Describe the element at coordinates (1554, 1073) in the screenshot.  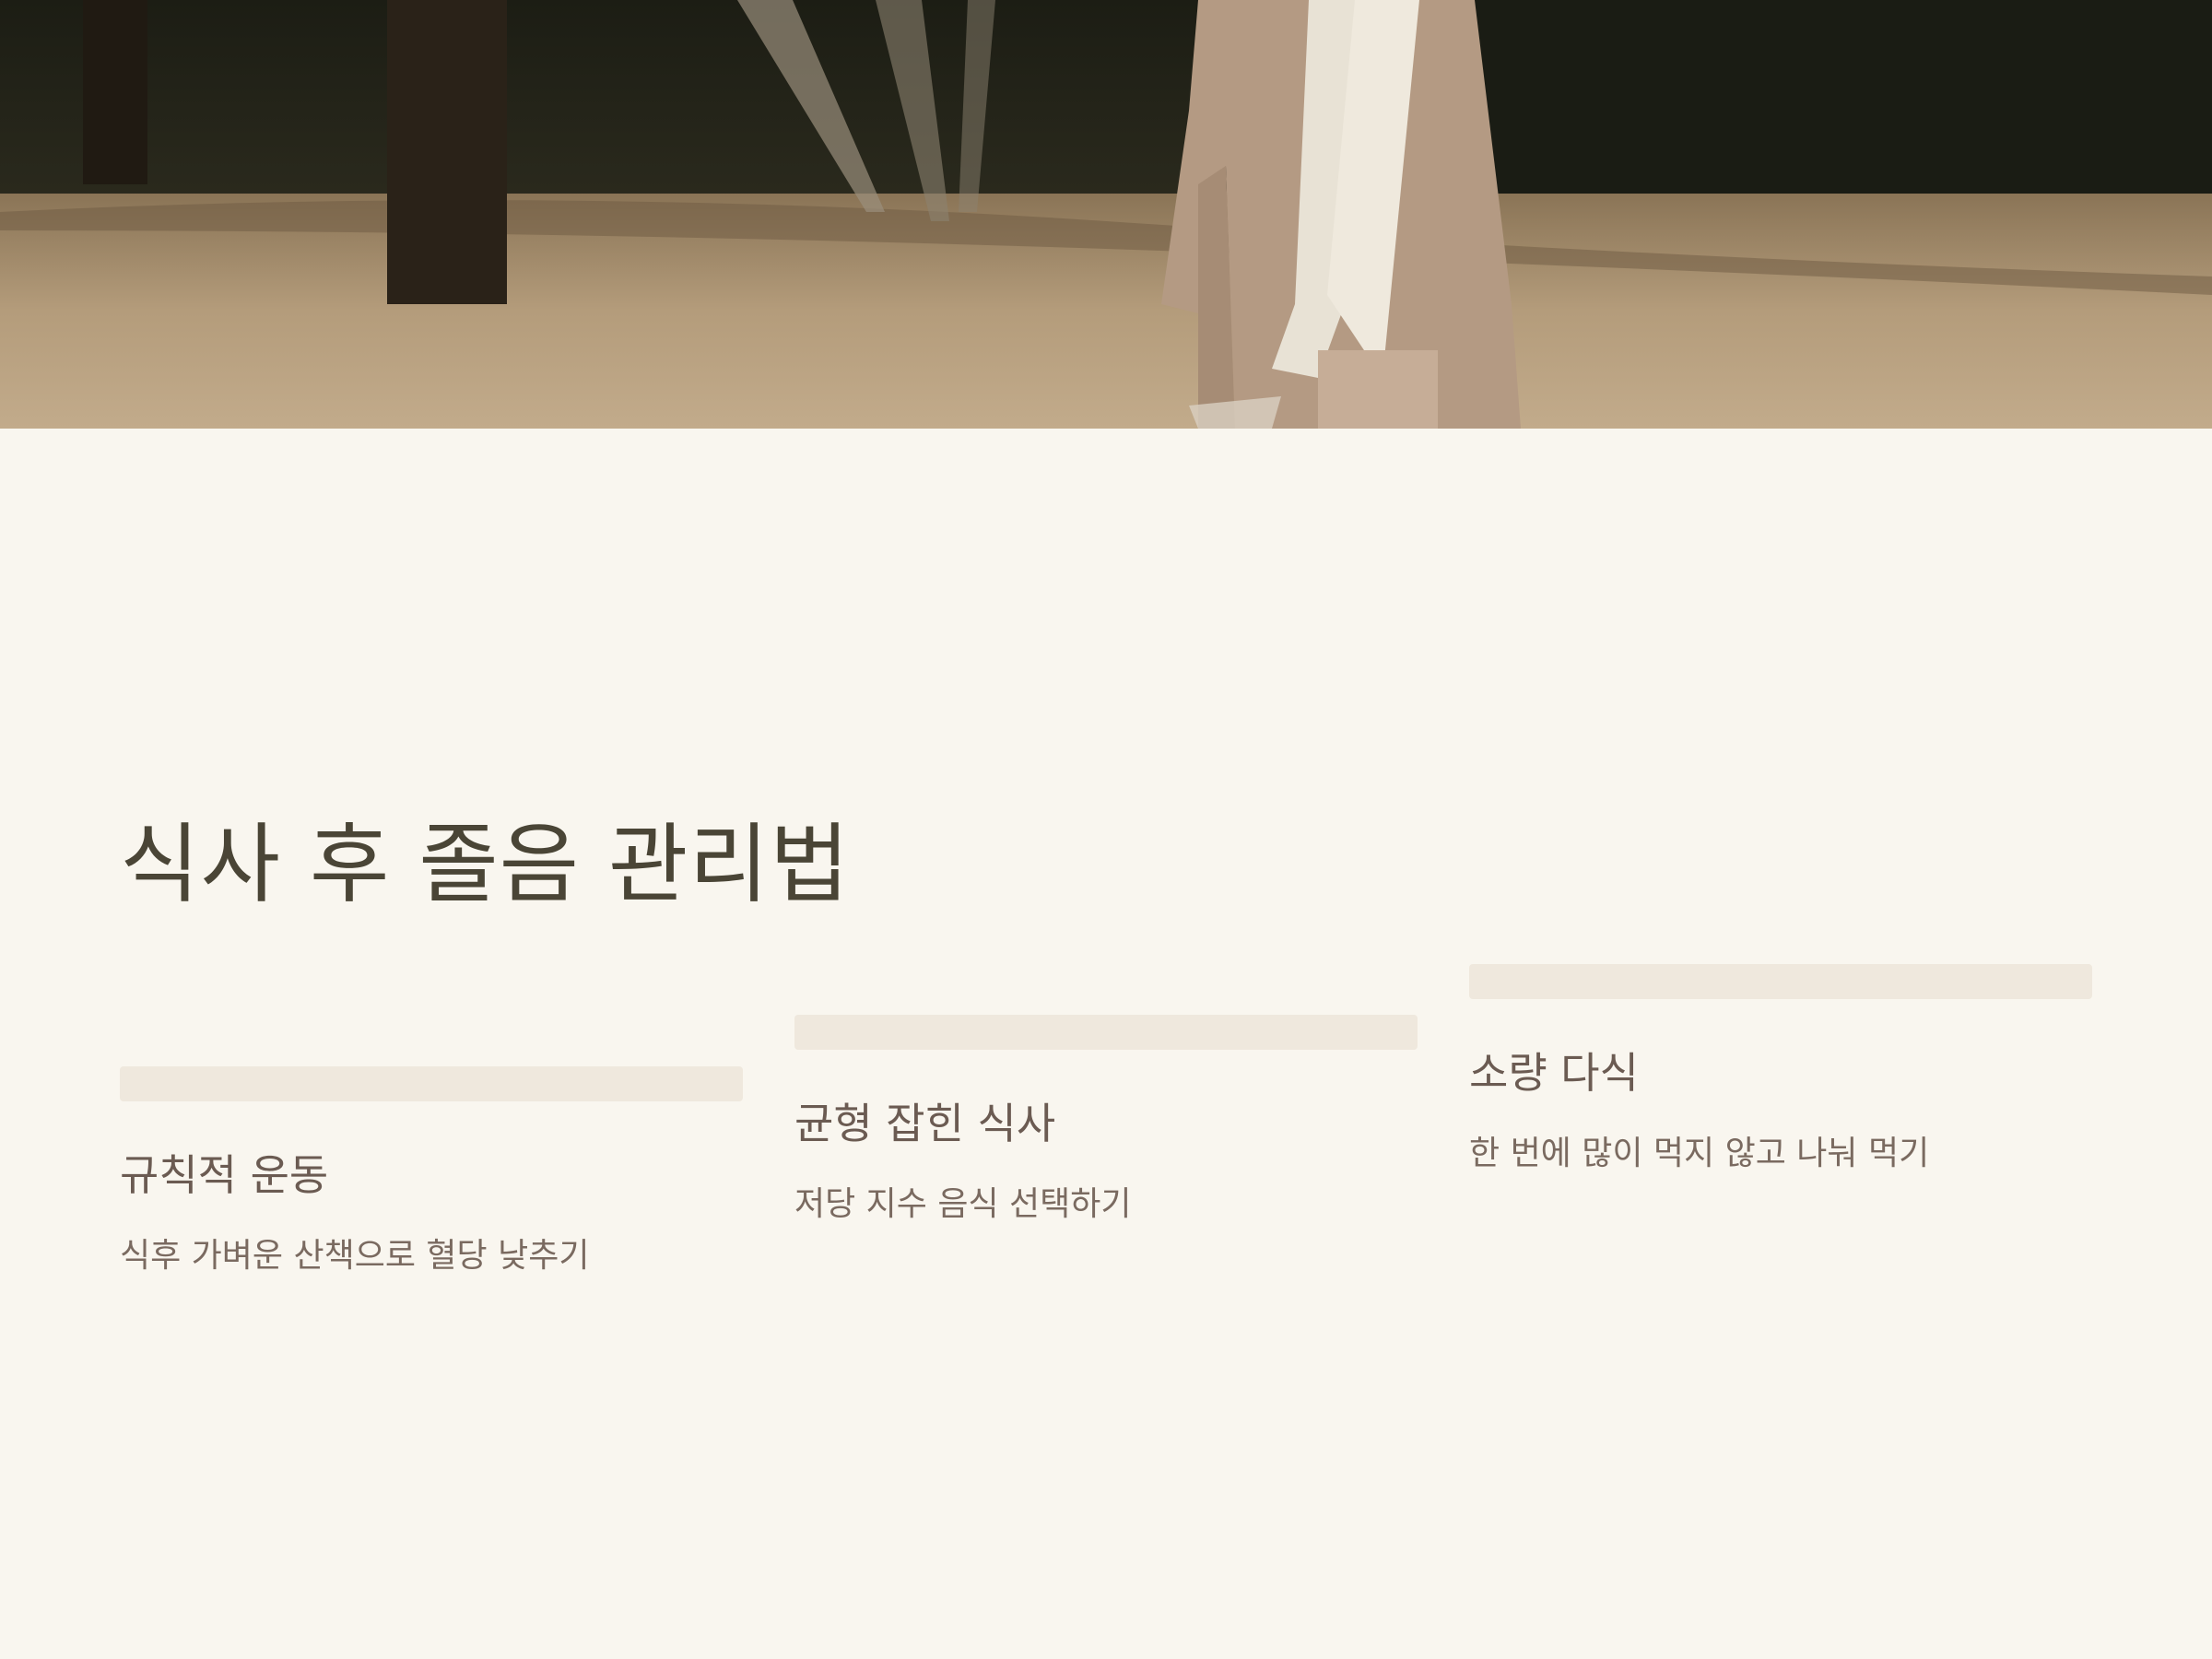
I see `card-title: 소량 다식` at that location.